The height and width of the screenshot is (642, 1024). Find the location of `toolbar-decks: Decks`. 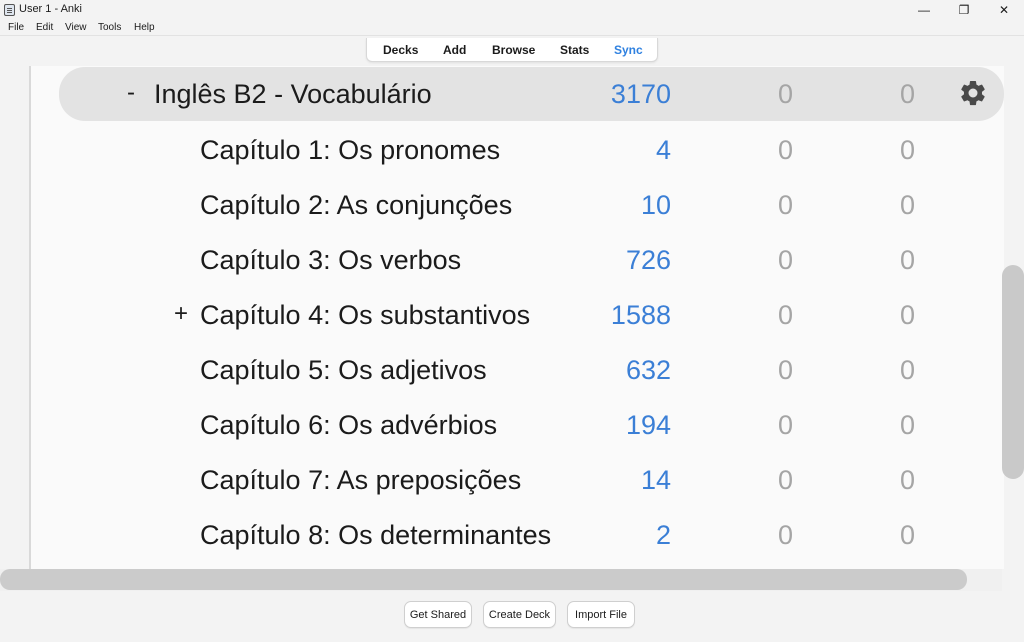

toolbar-decks: Decks is located at coordinates (400, 50).